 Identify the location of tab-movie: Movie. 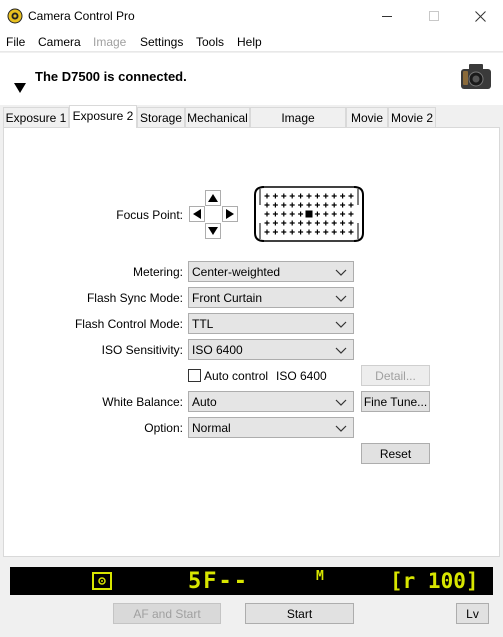
(367, 117).